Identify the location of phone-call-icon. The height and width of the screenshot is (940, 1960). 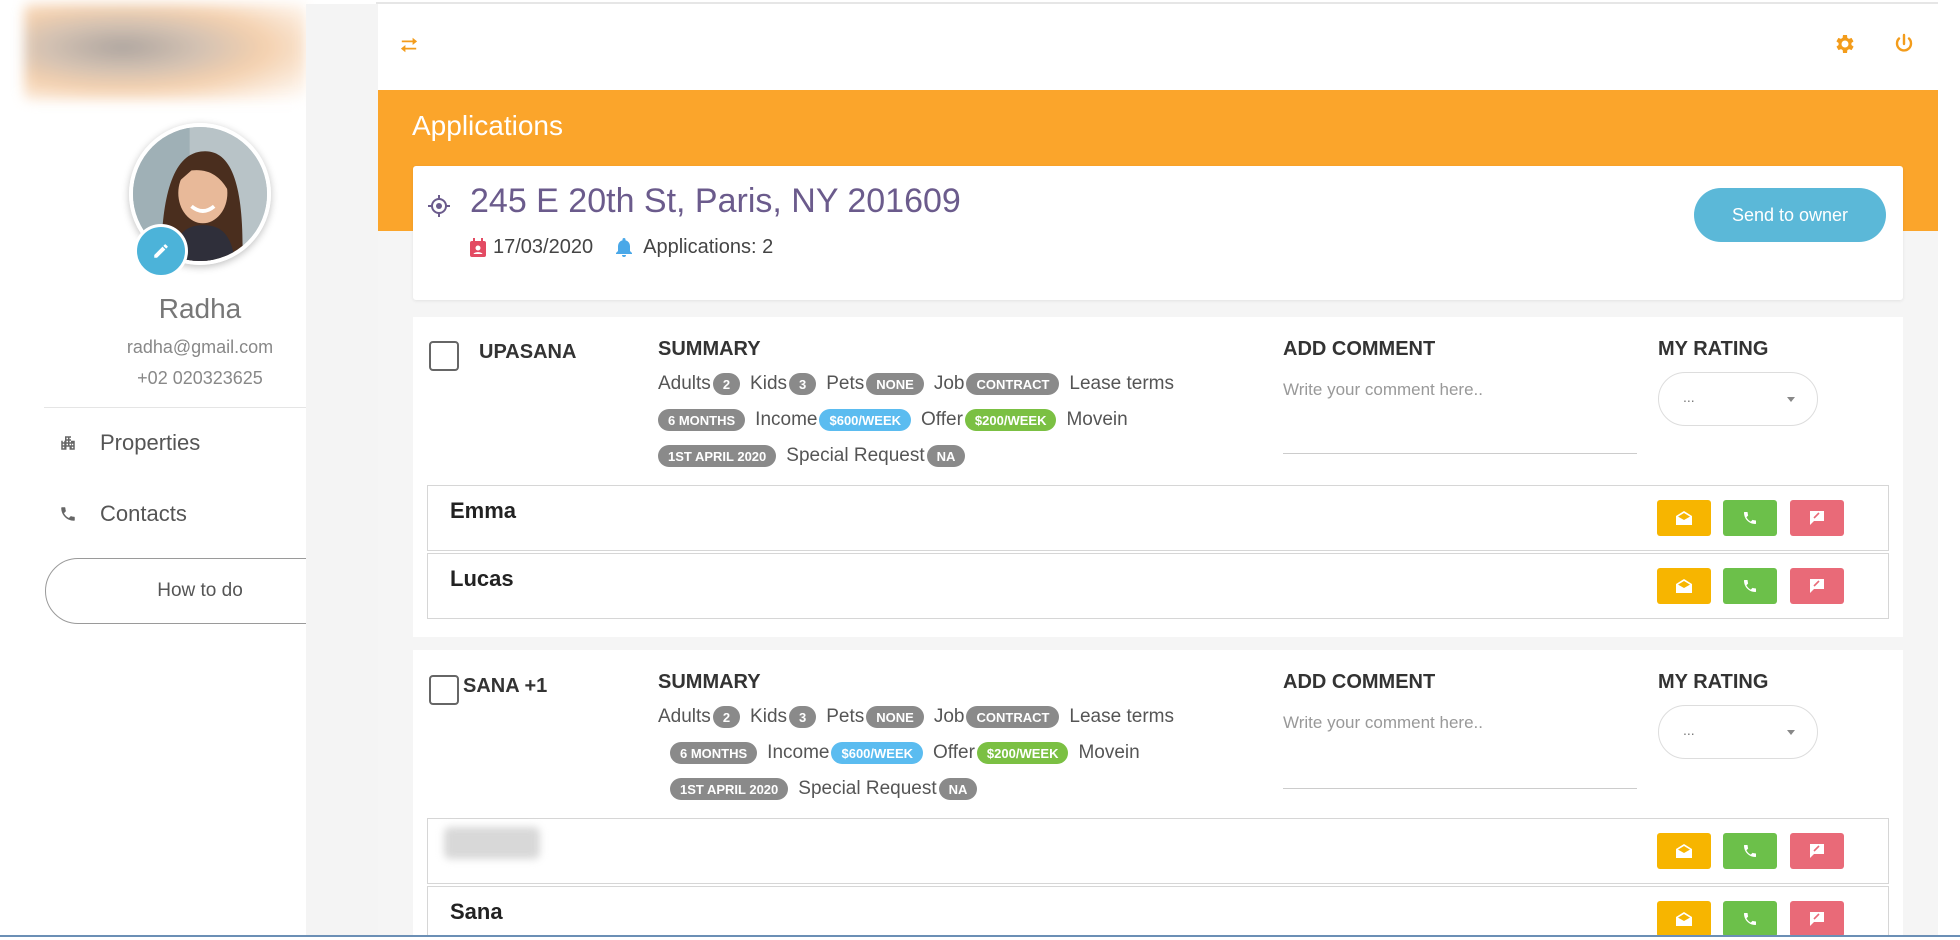
(1750, 586).